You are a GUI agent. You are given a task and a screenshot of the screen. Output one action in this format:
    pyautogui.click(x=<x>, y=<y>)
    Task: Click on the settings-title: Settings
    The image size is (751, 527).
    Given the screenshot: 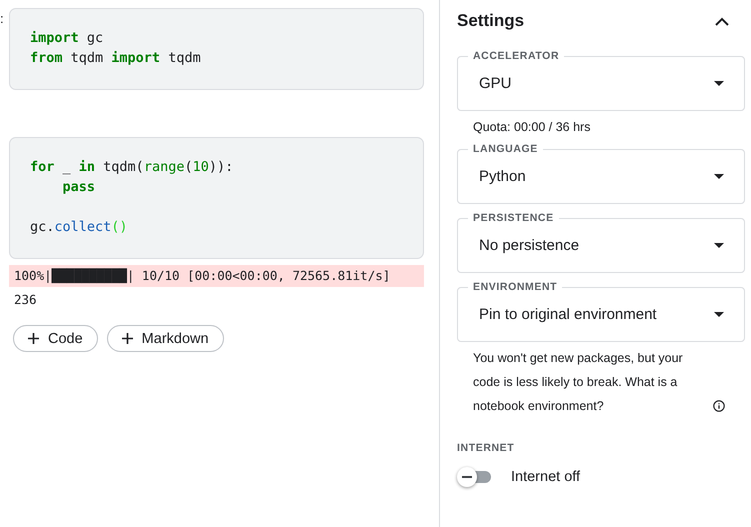 What is the action you would take?
    pyautogui.click(x=490, y=21)
    